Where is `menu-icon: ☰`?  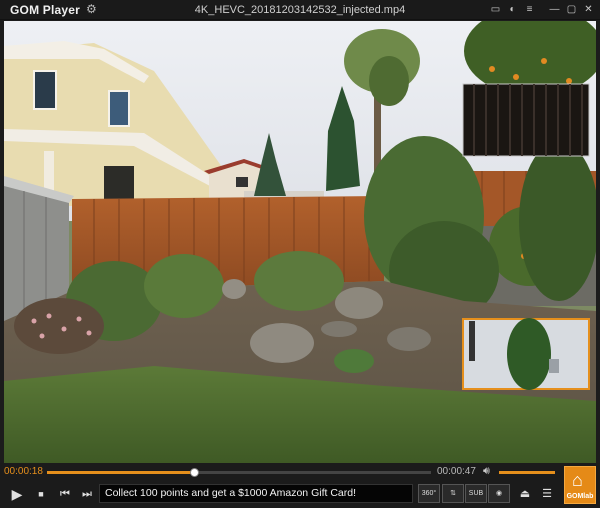 menu-icon: ☰ is located at coordinates (547, 494).